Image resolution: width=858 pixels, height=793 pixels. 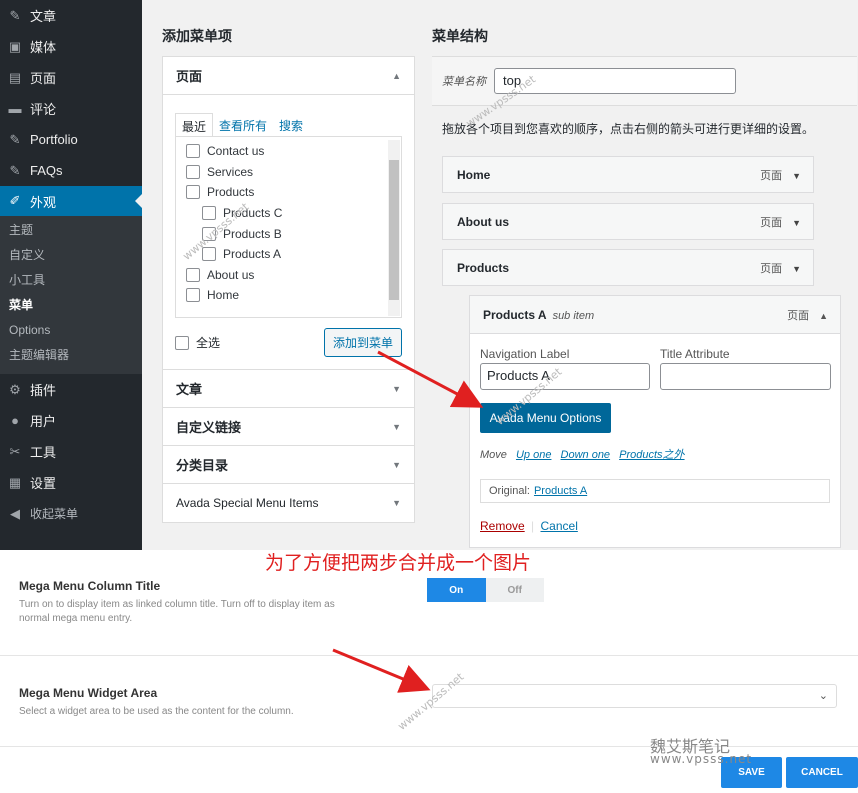 What do you see at coordinates (71, 77) in the screenshot?
I see `sidebar-item-pages: ▤ 页面` at bounding box center [71, 77].